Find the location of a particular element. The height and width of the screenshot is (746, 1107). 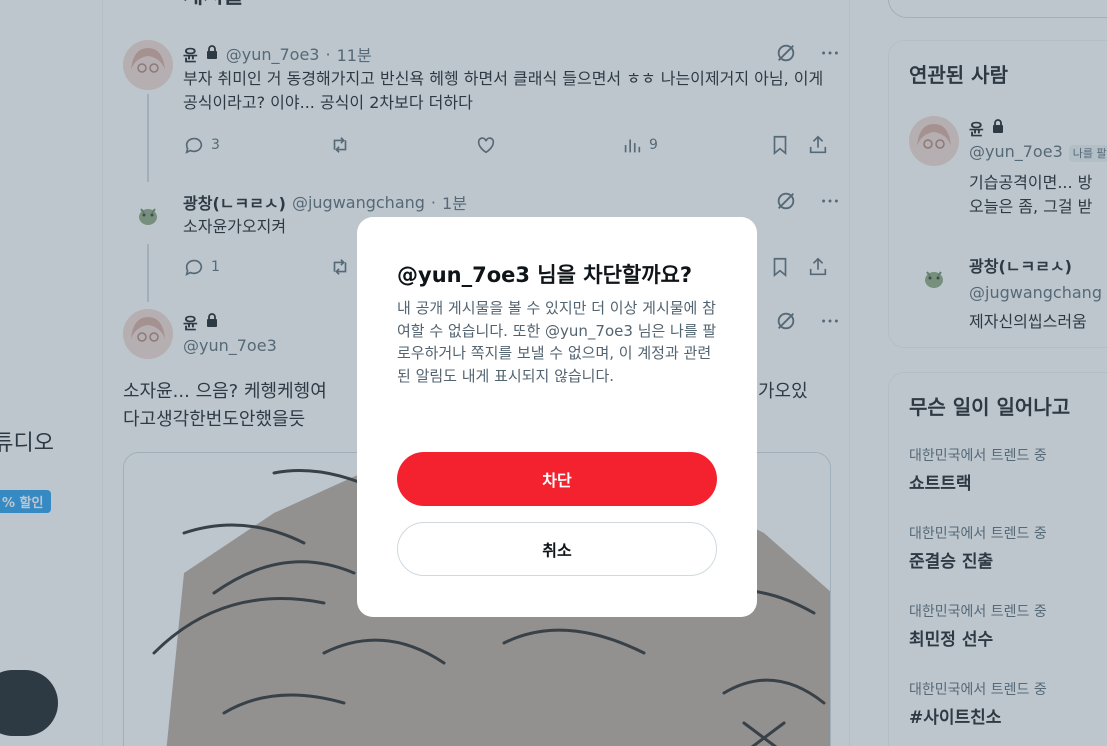

cancel-button: 취소 is located at coordinates (557, 549).